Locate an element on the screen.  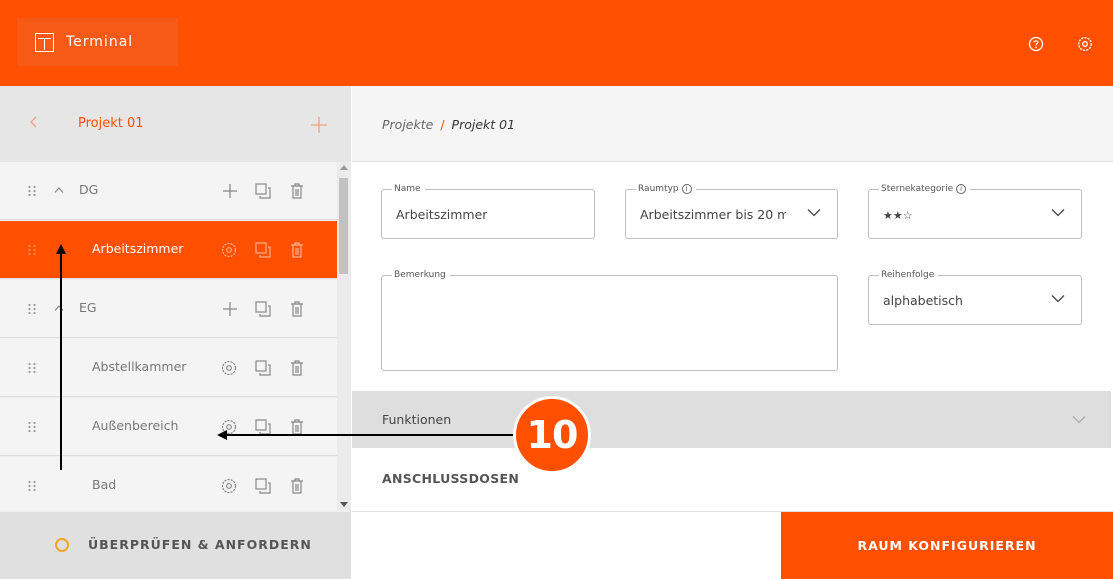
app-header: Terminal is located at coordinates (556, 43).